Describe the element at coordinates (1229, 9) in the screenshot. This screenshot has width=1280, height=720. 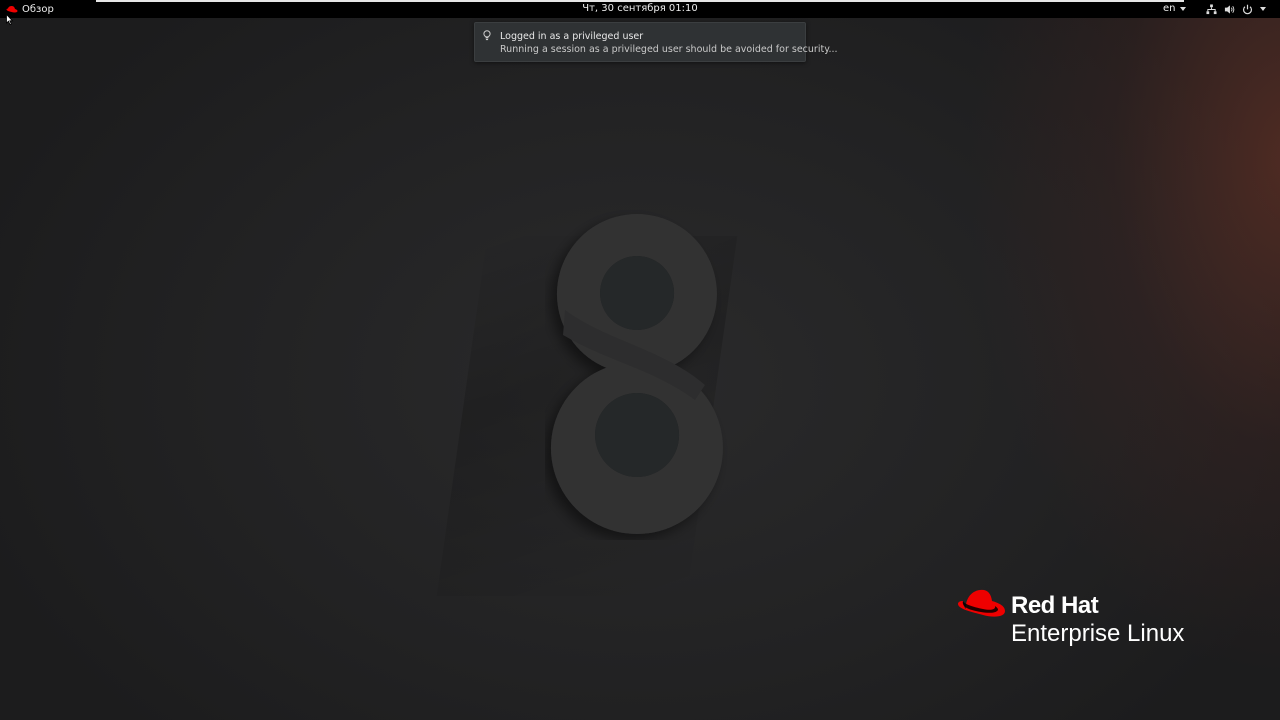
I see `volume-icon` at that location.